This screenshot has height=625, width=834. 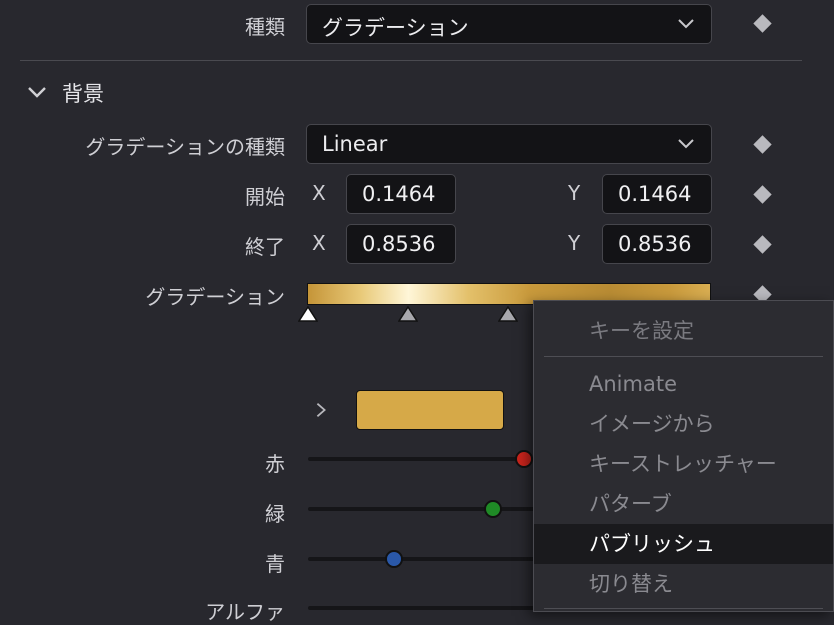 What do you see at coordinates (411, 60) in the screenshot?
I see `section-divider` at bounding box center [411, 60].